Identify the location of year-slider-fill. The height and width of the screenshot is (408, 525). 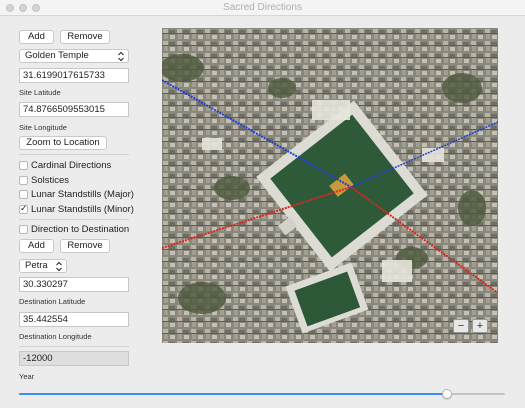
(233, 394).